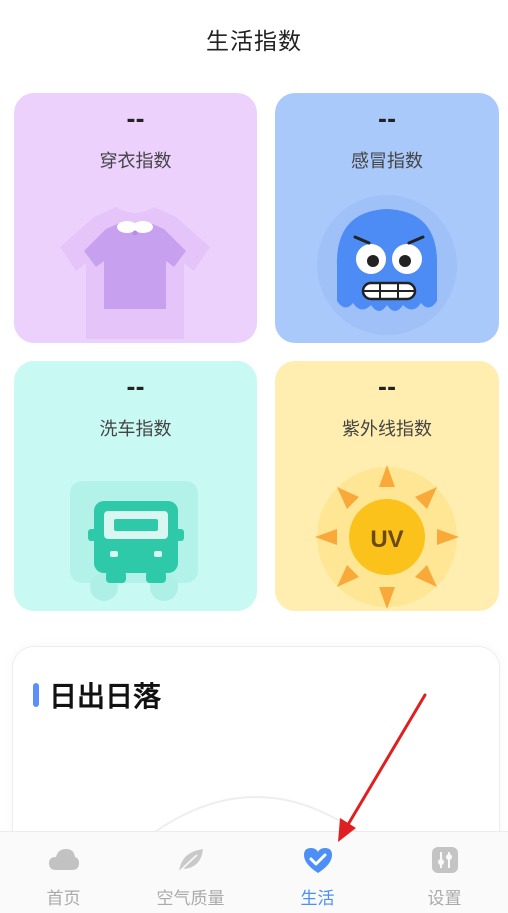  I want to click on page-title: 生活指数, so click(254, 42).